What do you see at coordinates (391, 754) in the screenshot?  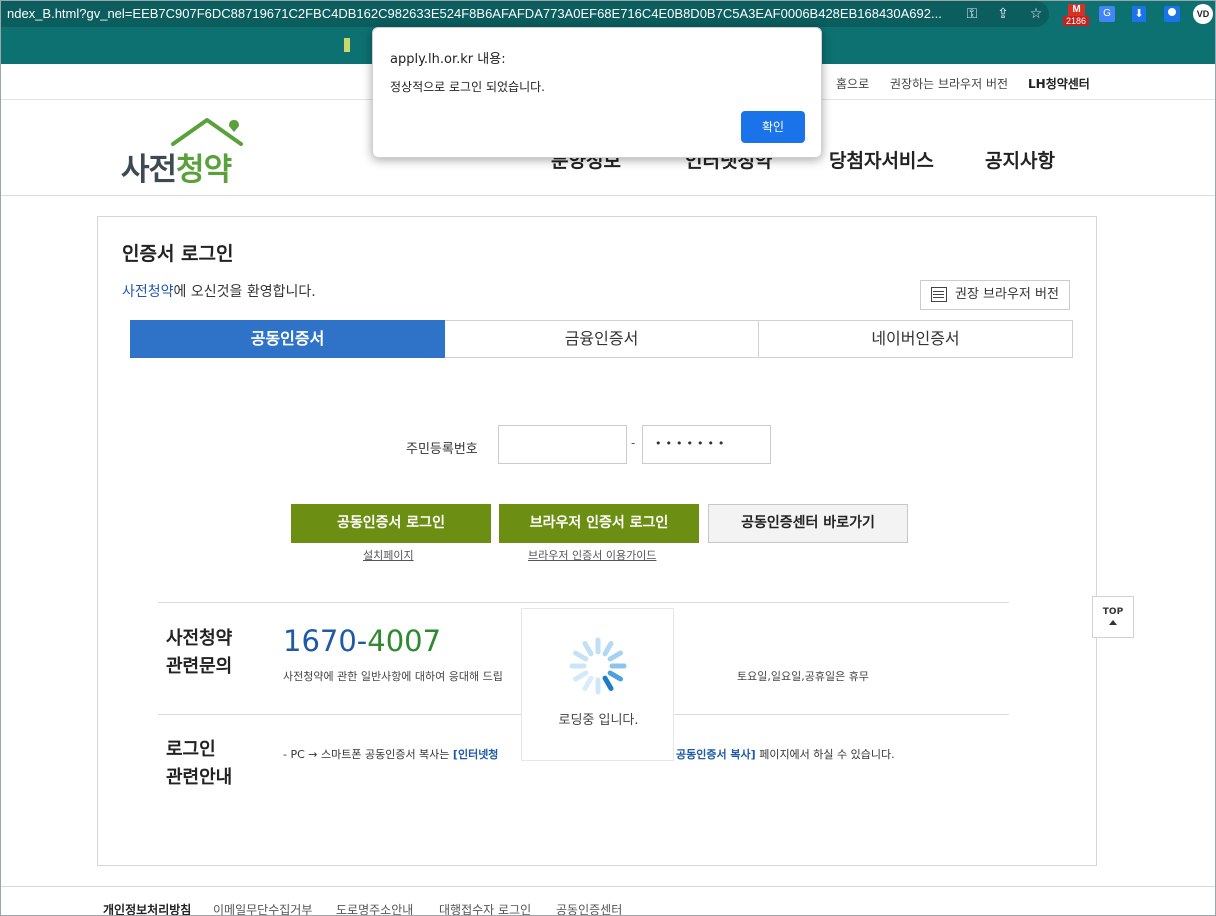 I see `guide-text: - PC → 스마트폰 공동인증서 복사는 [인터넷청` at bounding box center [391, 754].